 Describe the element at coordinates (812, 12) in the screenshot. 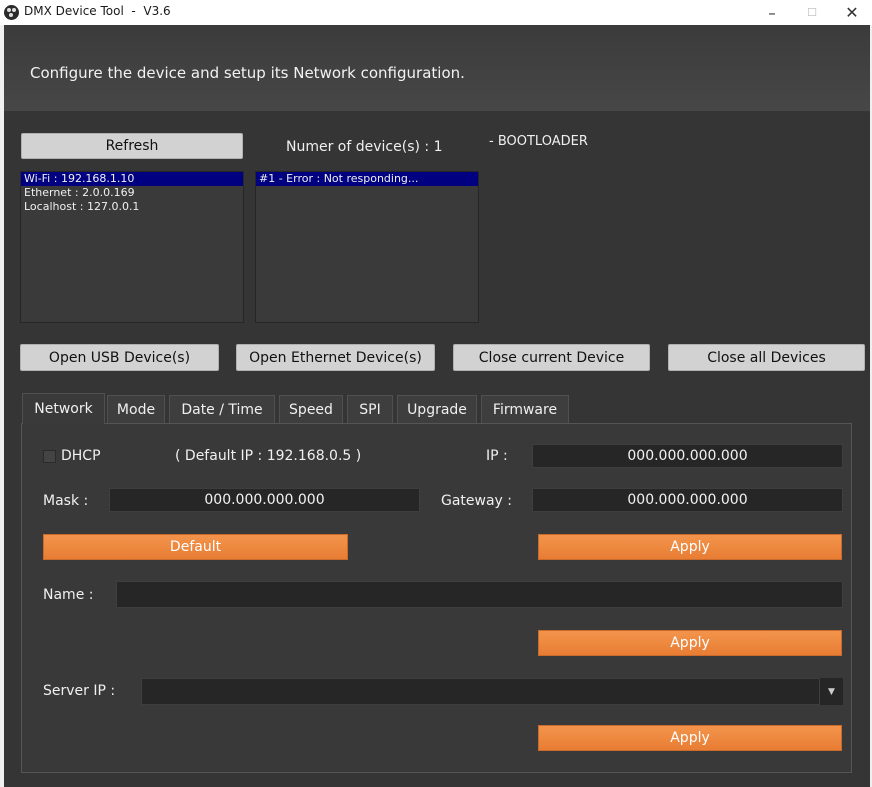

I see `maximize-button: ☐` at that location.